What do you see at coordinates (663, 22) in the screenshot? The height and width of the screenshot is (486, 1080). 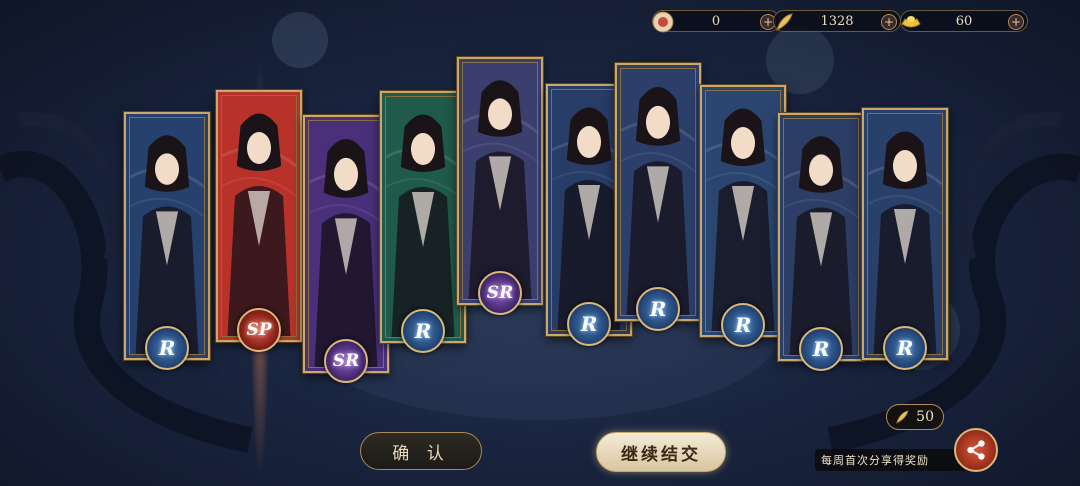 I see `summon-token-icon` at bounding box center [663, 22].